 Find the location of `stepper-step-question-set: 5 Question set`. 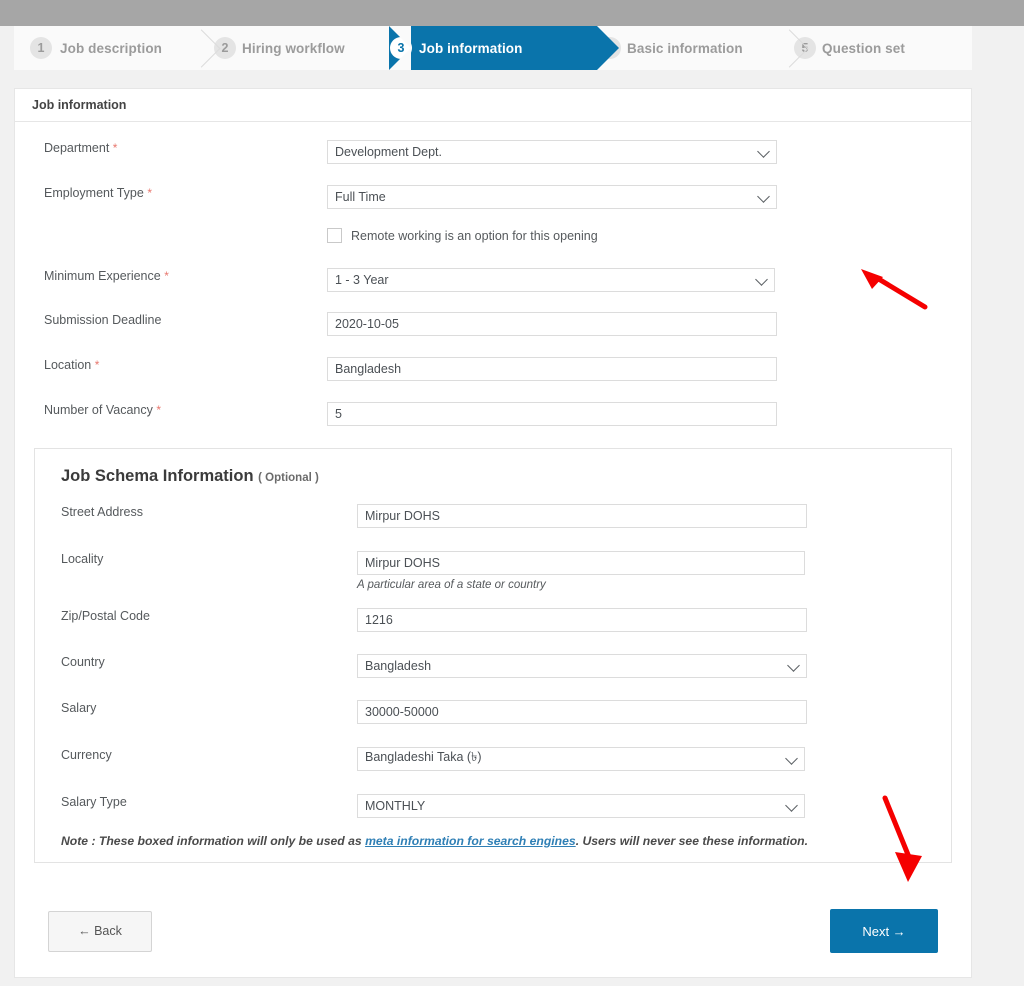

stepper-step-question-set: 5 Question set is located at coordinates (882, 48).